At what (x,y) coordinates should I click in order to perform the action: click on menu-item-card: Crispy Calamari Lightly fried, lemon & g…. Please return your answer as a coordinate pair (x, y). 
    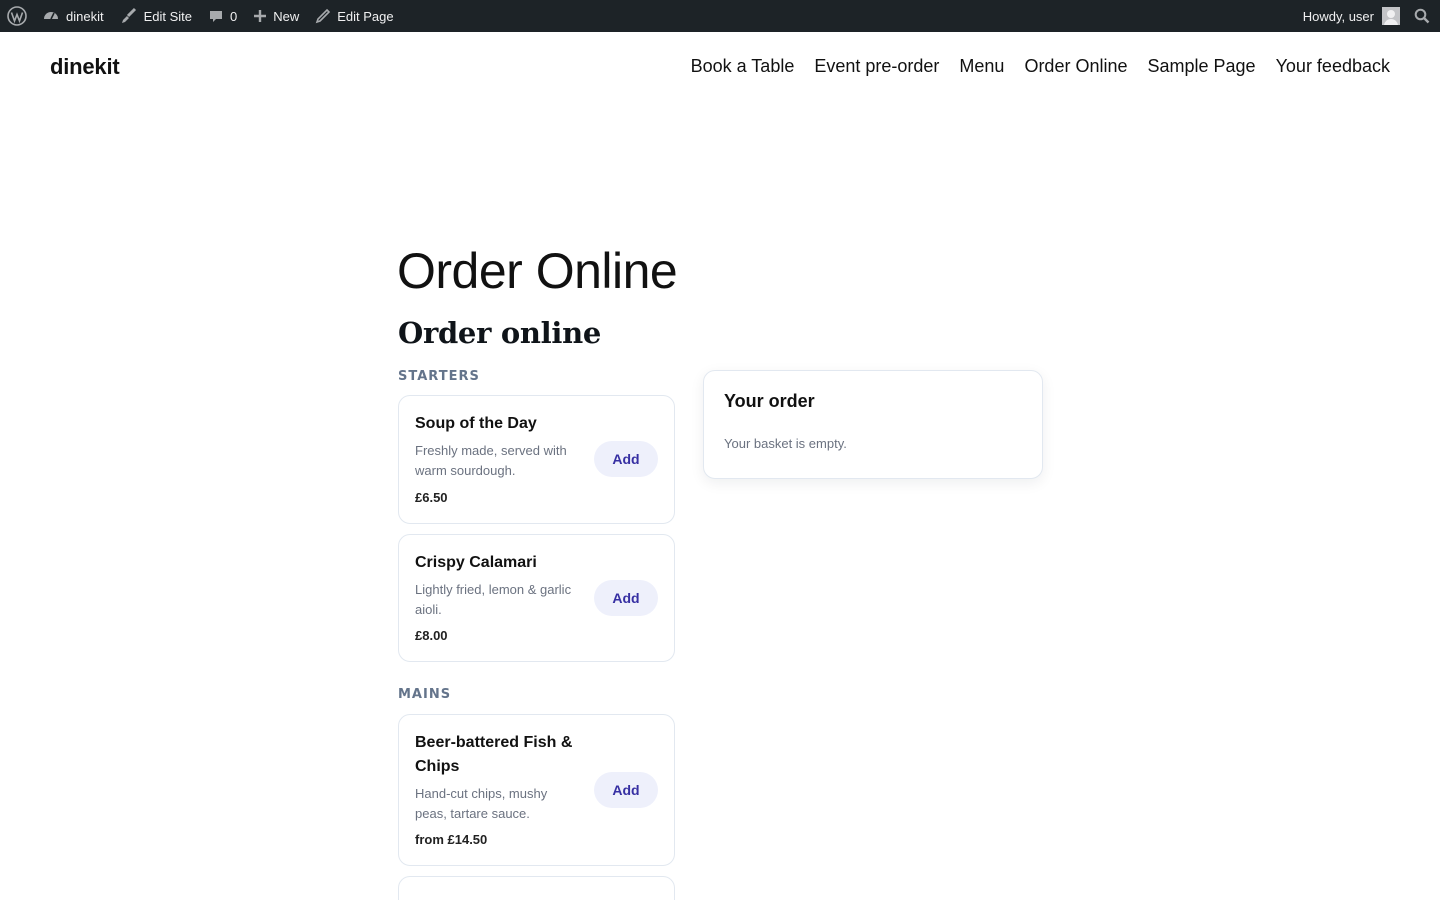
    Looking at the image, I should click on (536, 598).